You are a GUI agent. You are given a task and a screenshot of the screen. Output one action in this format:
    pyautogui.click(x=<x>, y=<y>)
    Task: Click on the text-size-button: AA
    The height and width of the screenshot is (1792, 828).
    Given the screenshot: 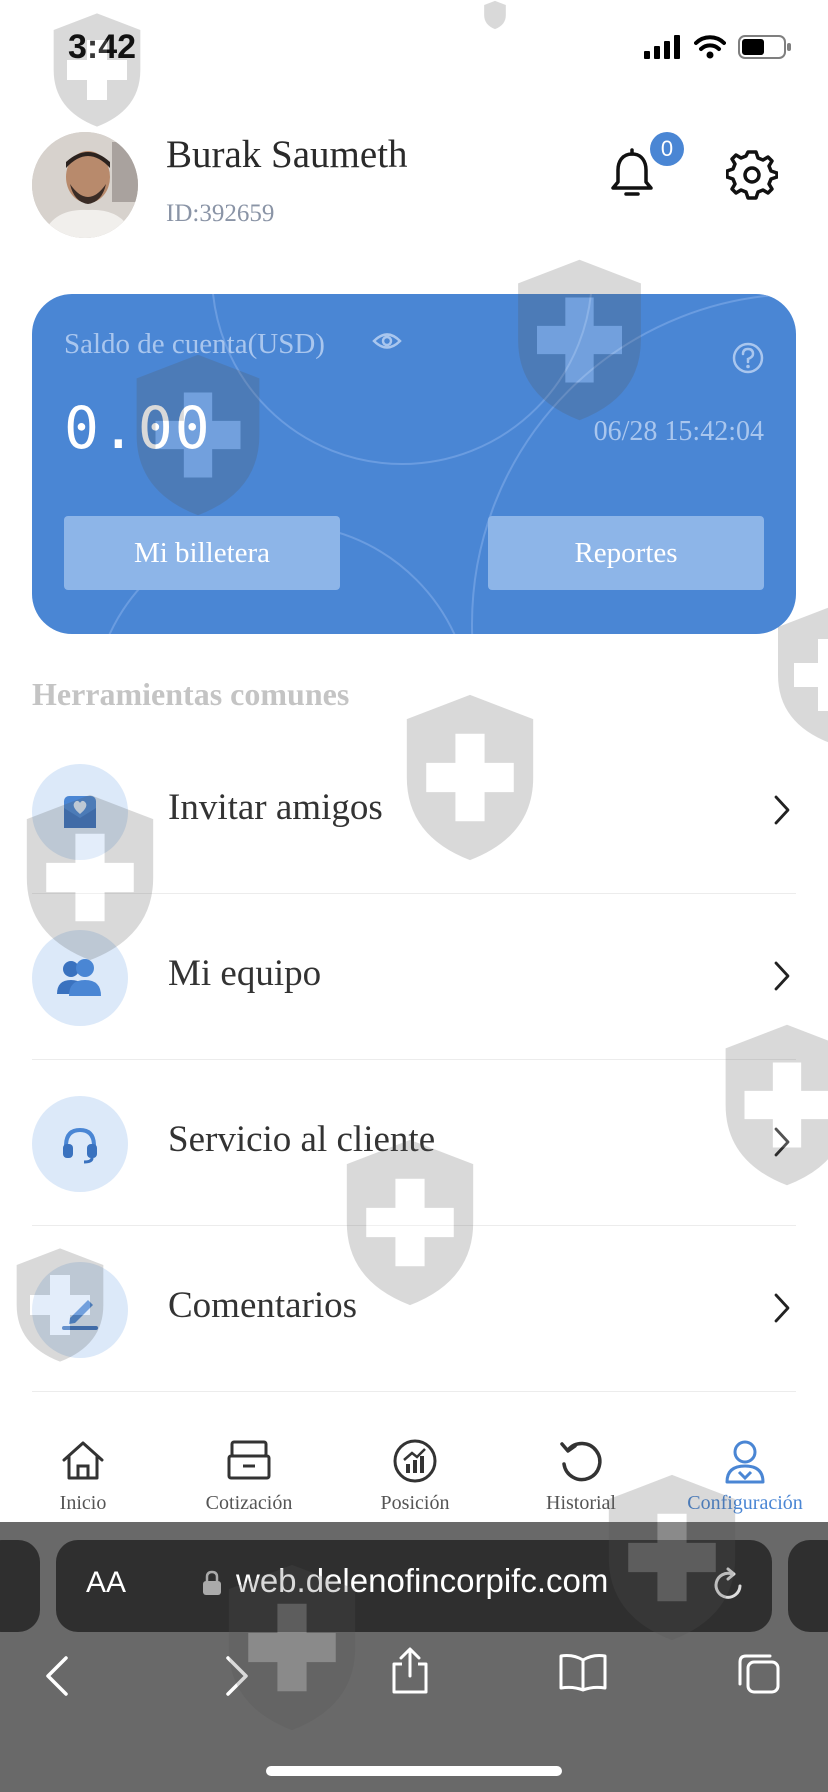 What is the action you would take?
    pyautogui.click(x=106, y=1583)
    